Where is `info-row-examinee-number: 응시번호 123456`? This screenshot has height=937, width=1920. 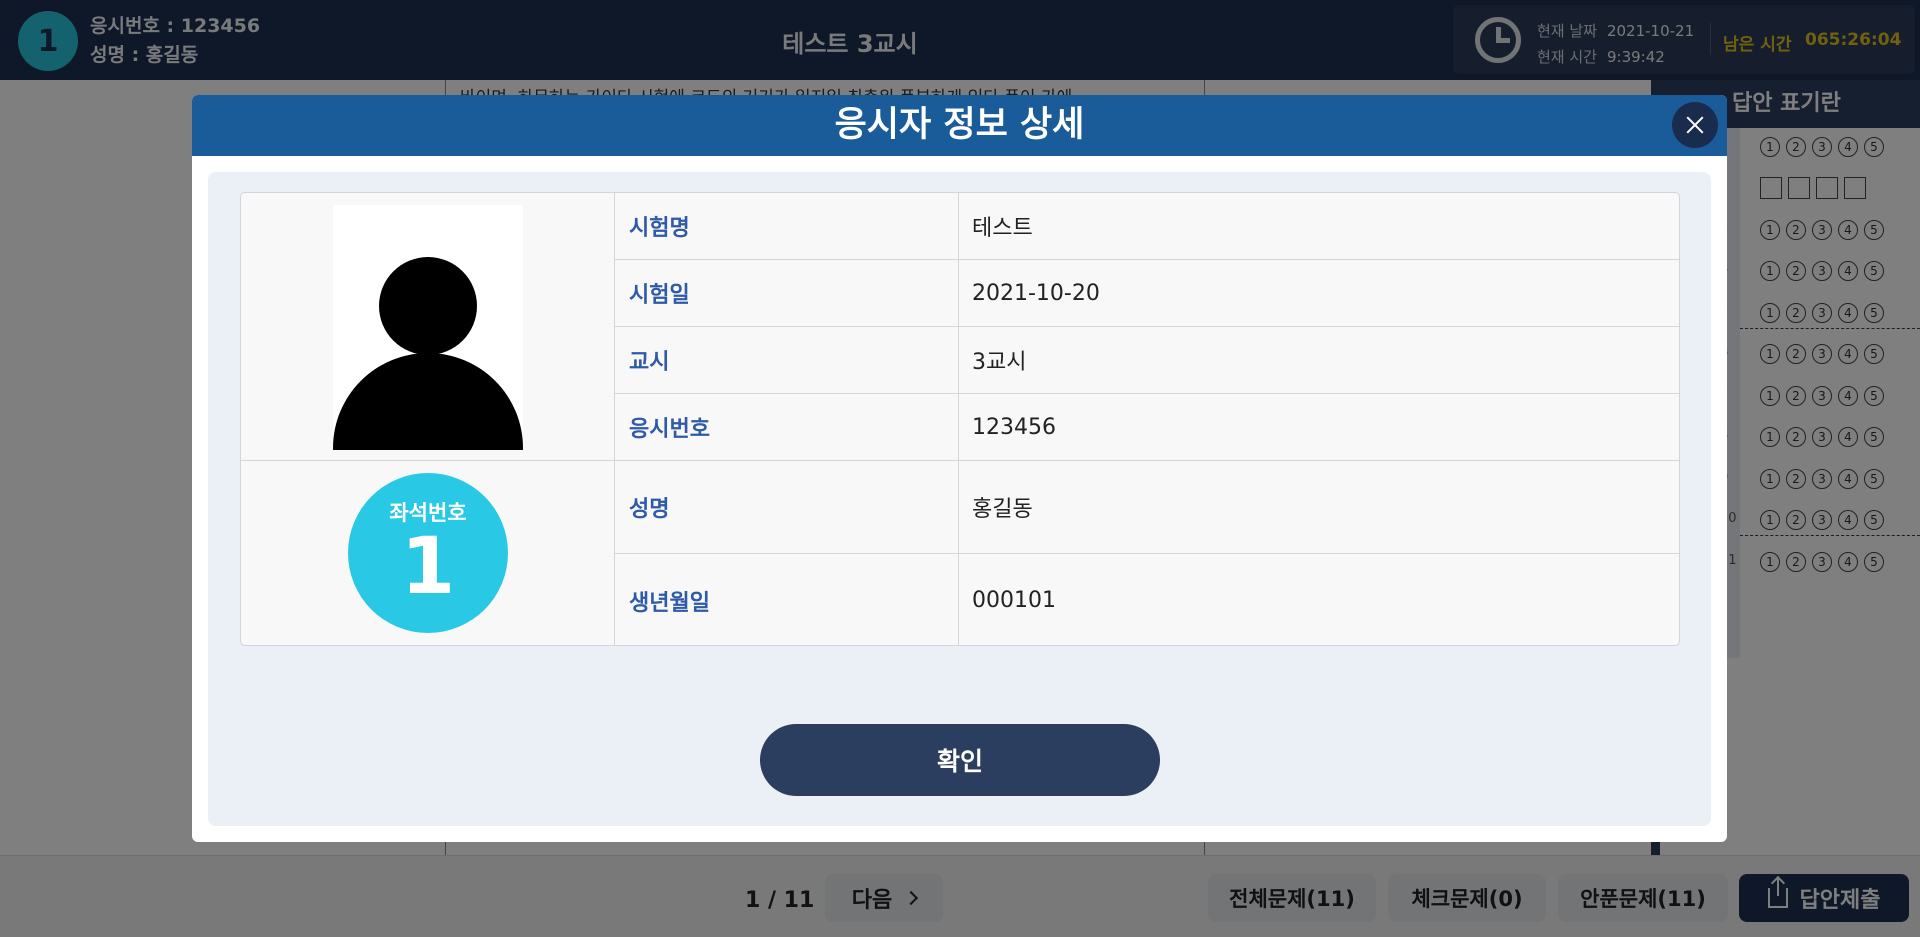
info-row-examinee-number: 응시번호 123456 is located at coordinates (1147, 427).